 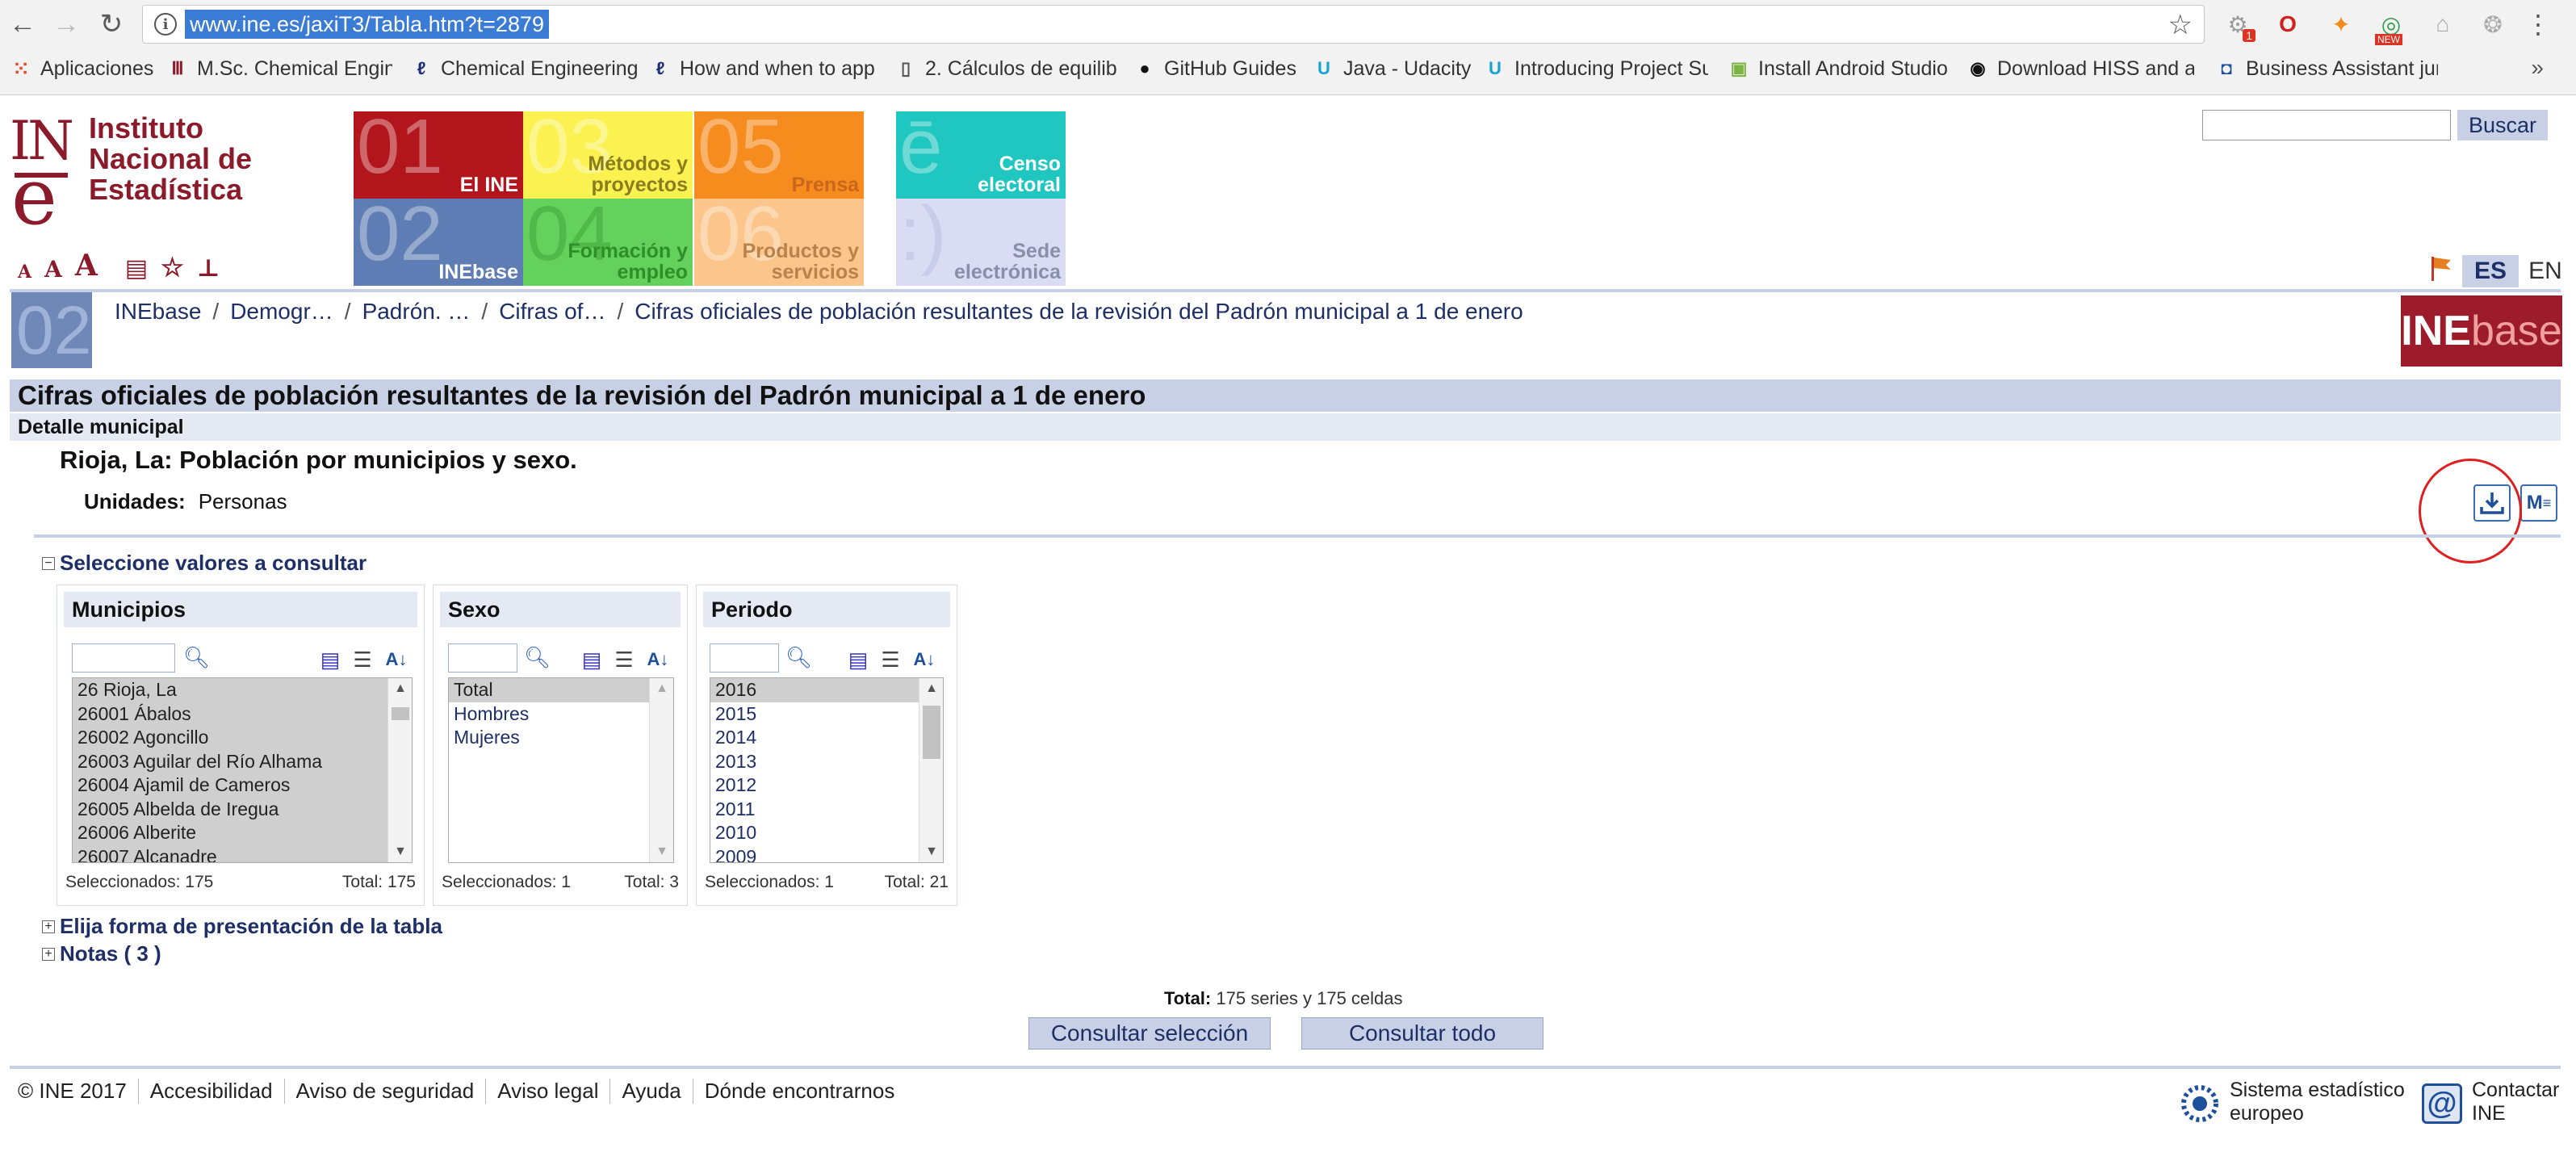 What do you see at coordinates (2443, 24) in the screenshot?
I see `pdf-extension-icon: ⌂` at bounding box center [2443, 24].